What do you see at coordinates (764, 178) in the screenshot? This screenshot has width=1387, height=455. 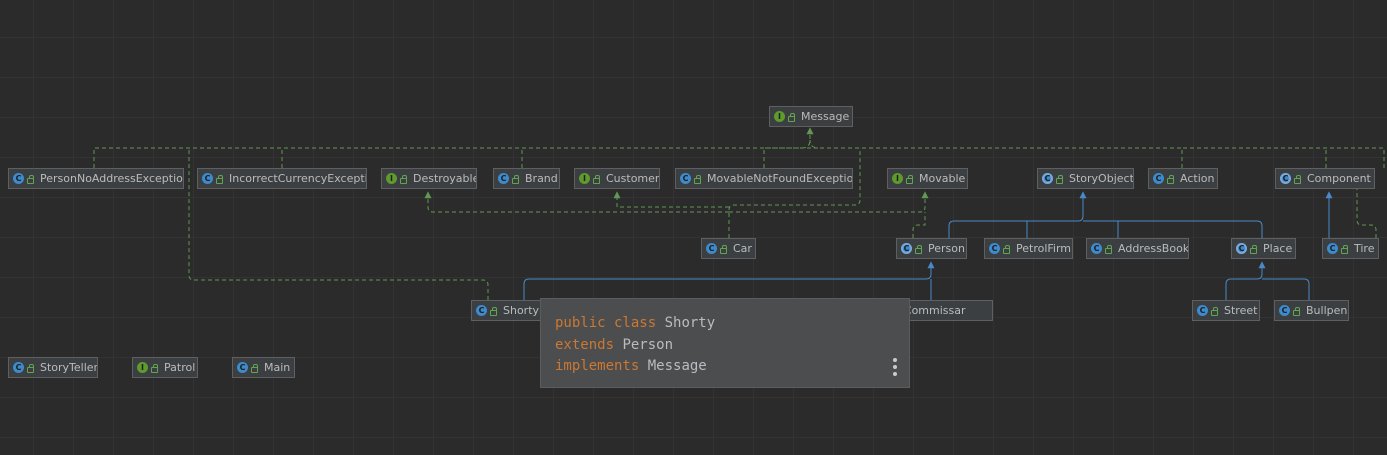 I see `node-movablenotfoundexception: C MovableNotFoundException` at bounding box center [764, 178].